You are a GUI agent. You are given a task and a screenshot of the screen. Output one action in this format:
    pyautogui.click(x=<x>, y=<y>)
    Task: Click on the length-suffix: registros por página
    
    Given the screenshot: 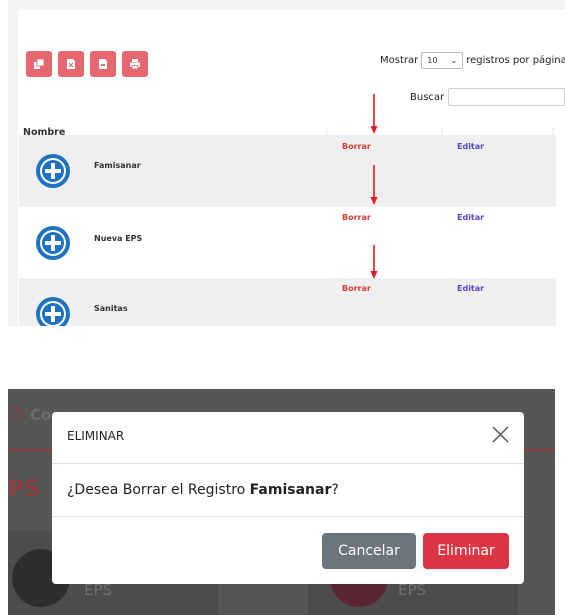 What is the action you would take?
    pyautogui.click(x=515, y=60)
    